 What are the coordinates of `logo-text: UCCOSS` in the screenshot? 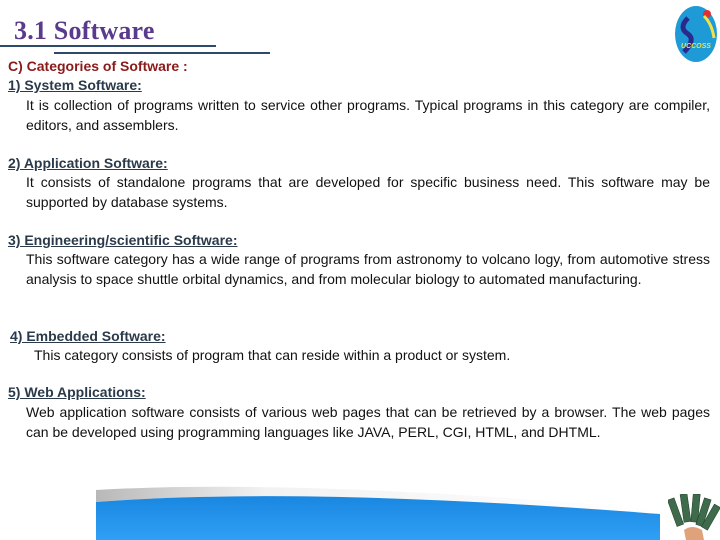 It's located at (696, 46).